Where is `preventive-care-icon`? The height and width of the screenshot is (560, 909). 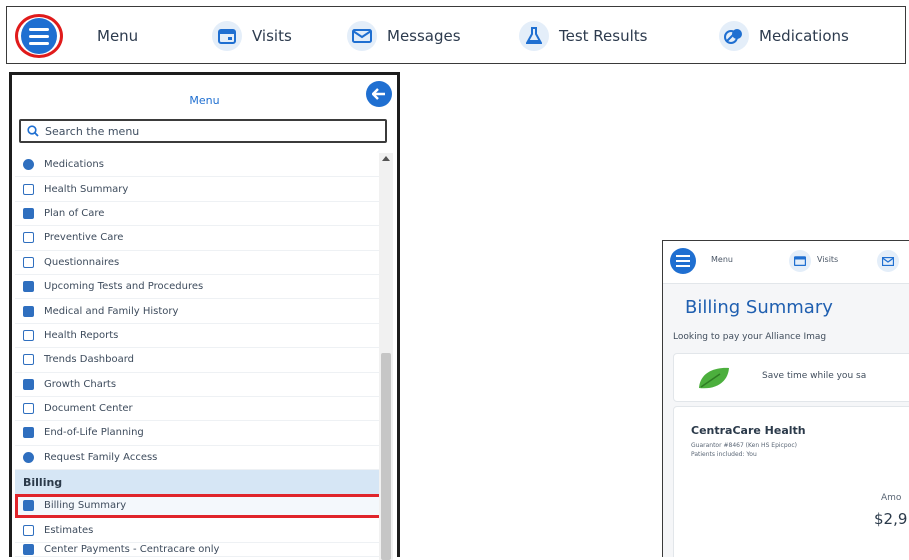
preventive-care-icon is located at coordinates (28, 238).